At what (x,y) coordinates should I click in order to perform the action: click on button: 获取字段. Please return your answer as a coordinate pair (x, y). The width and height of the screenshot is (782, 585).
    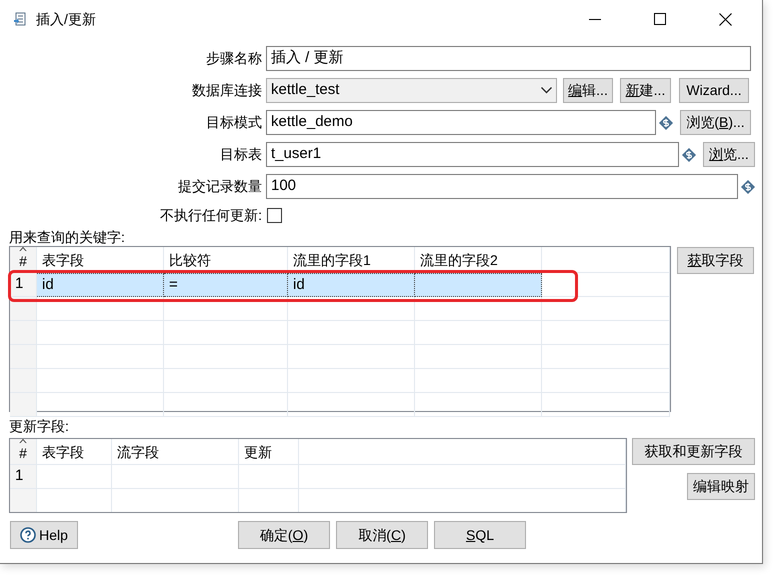
    Looking at the image, I should click on (715, 260).